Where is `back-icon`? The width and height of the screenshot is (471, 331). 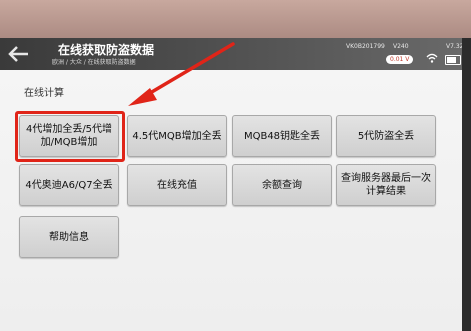
back-icon is located at coordinates (19, 54).